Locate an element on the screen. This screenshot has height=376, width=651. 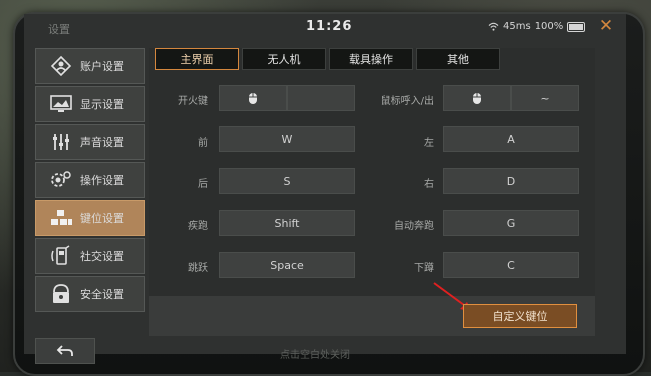
mouse-toggle-primary is located at coordinates (477, 98).